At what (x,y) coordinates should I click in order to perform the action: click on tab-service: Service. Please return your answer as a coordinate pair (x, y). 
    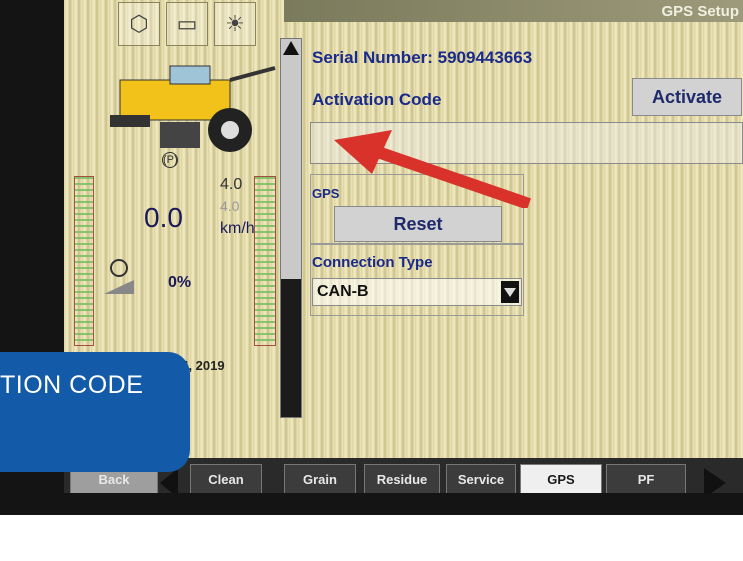
    Looking at the image, I should click on (481, 478).